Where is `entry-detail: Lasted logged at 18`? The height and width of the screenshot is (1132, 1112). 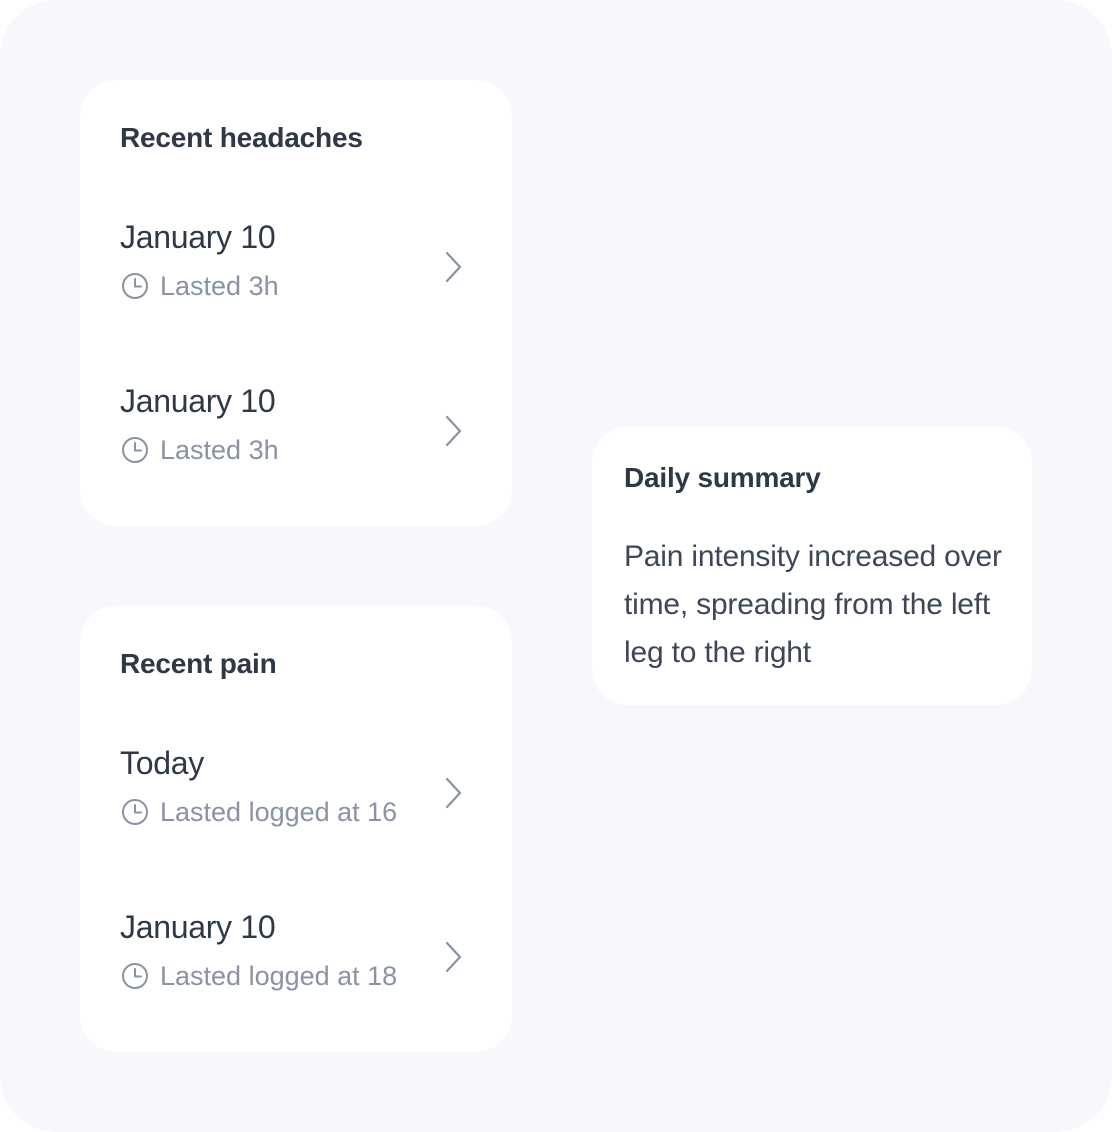 entry-detail: Lasted logged at 18 is located at coordinates (258, 976).